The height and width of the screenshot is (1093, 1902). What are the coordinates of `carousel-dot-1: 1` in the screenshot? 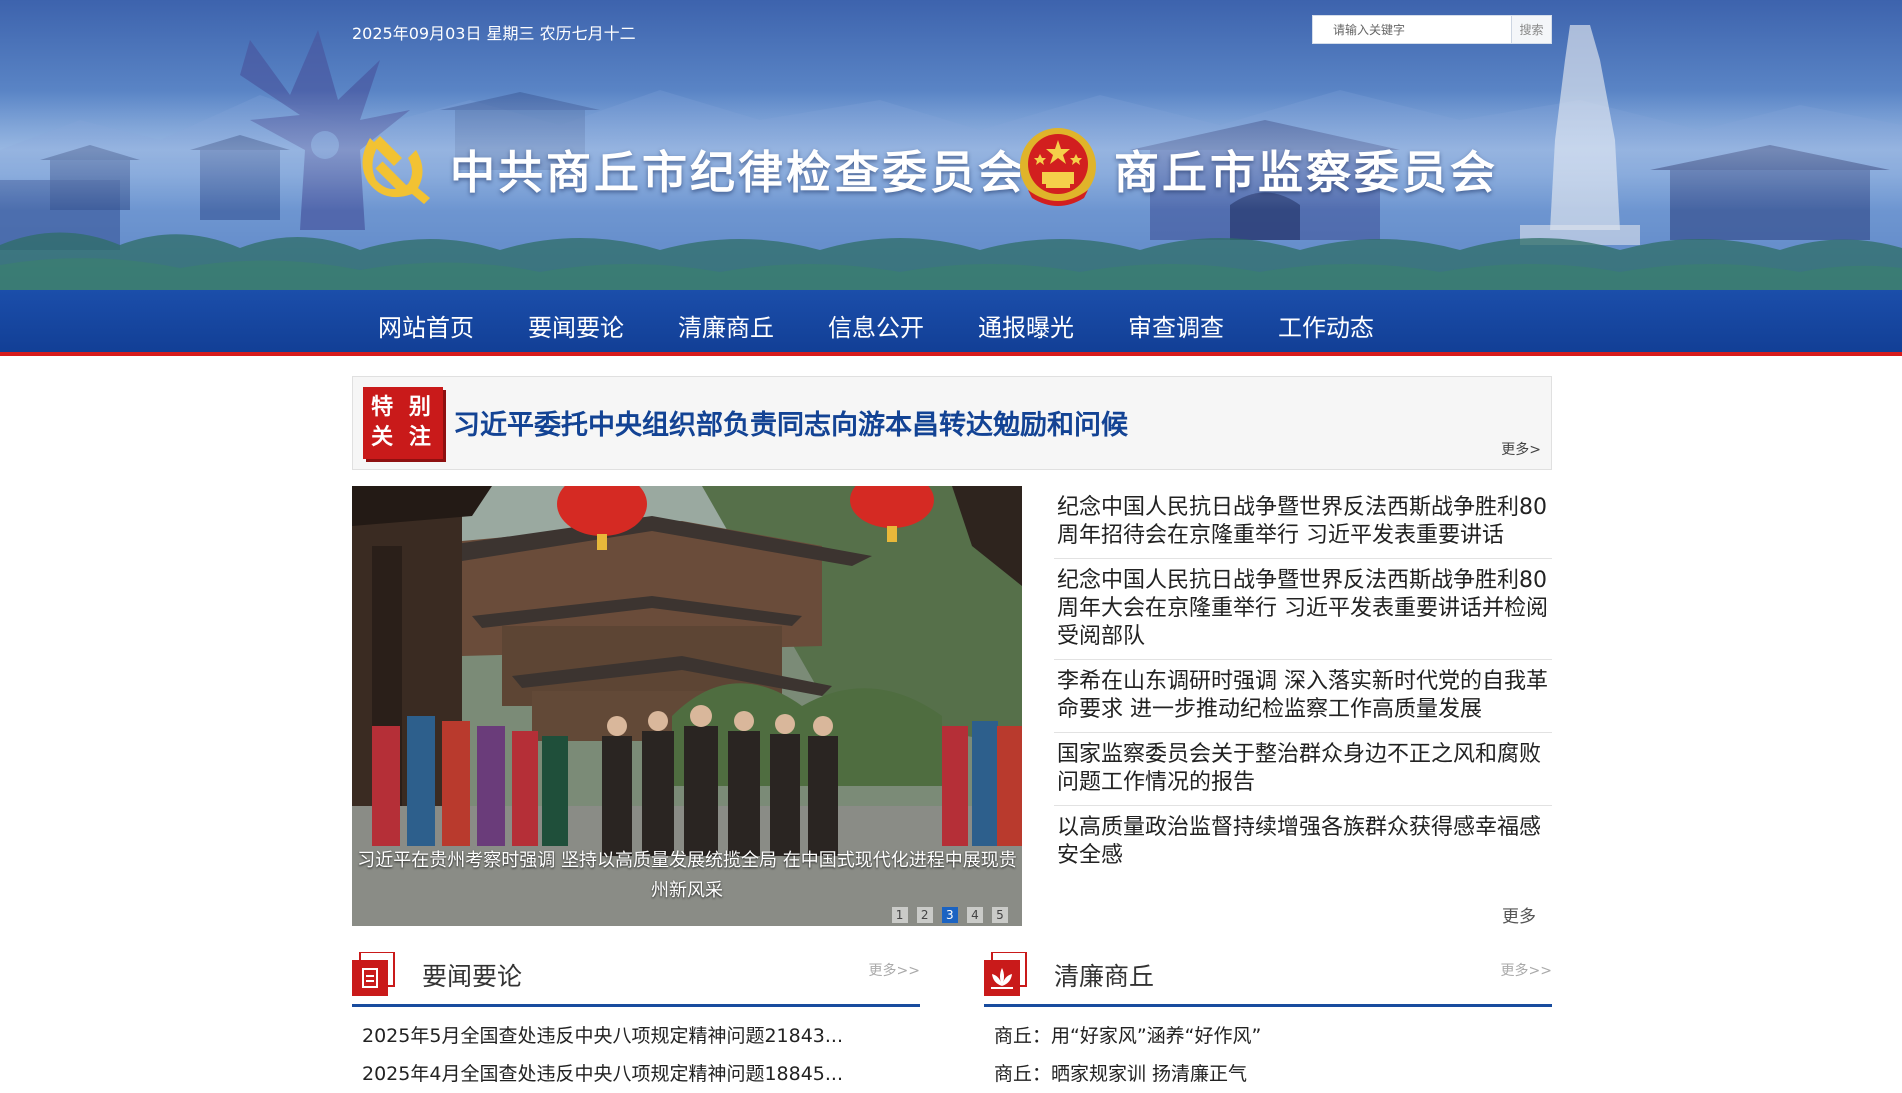 It's located at (899, 915).